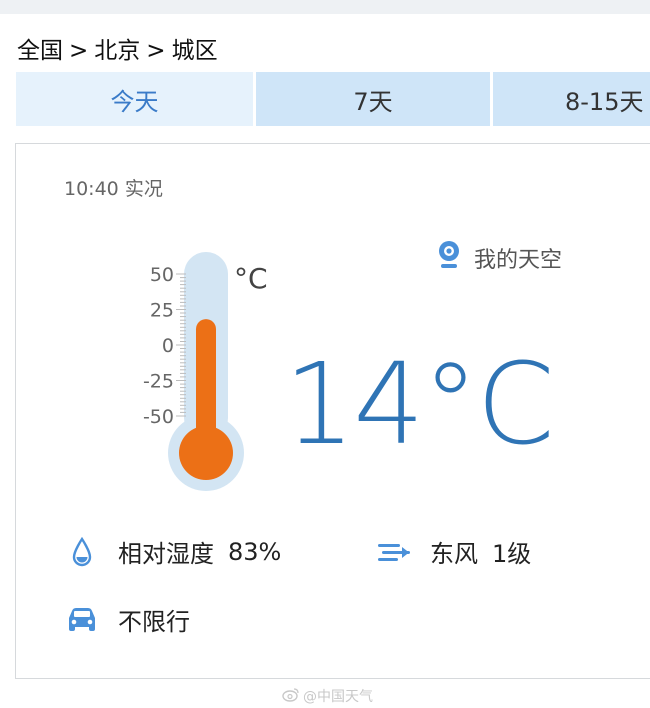 The image size is (650, 708). What do you see at coordinates (158, 382) in the screenshot?
I see `tick-label: -25` at bounding box center [158, 382].